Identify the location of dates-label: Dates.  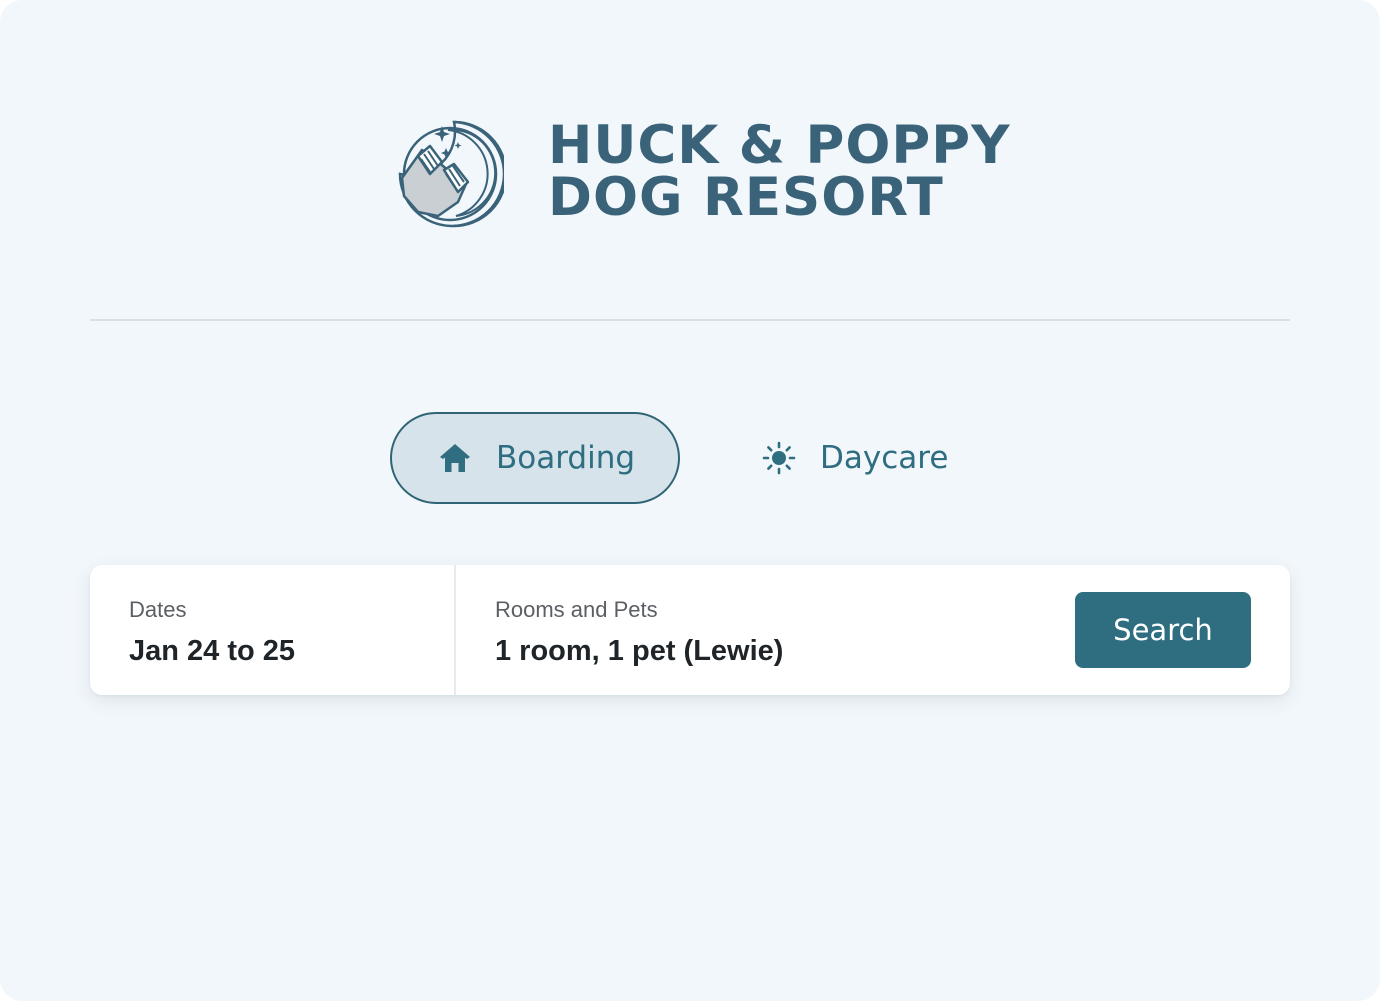
(158, 609).